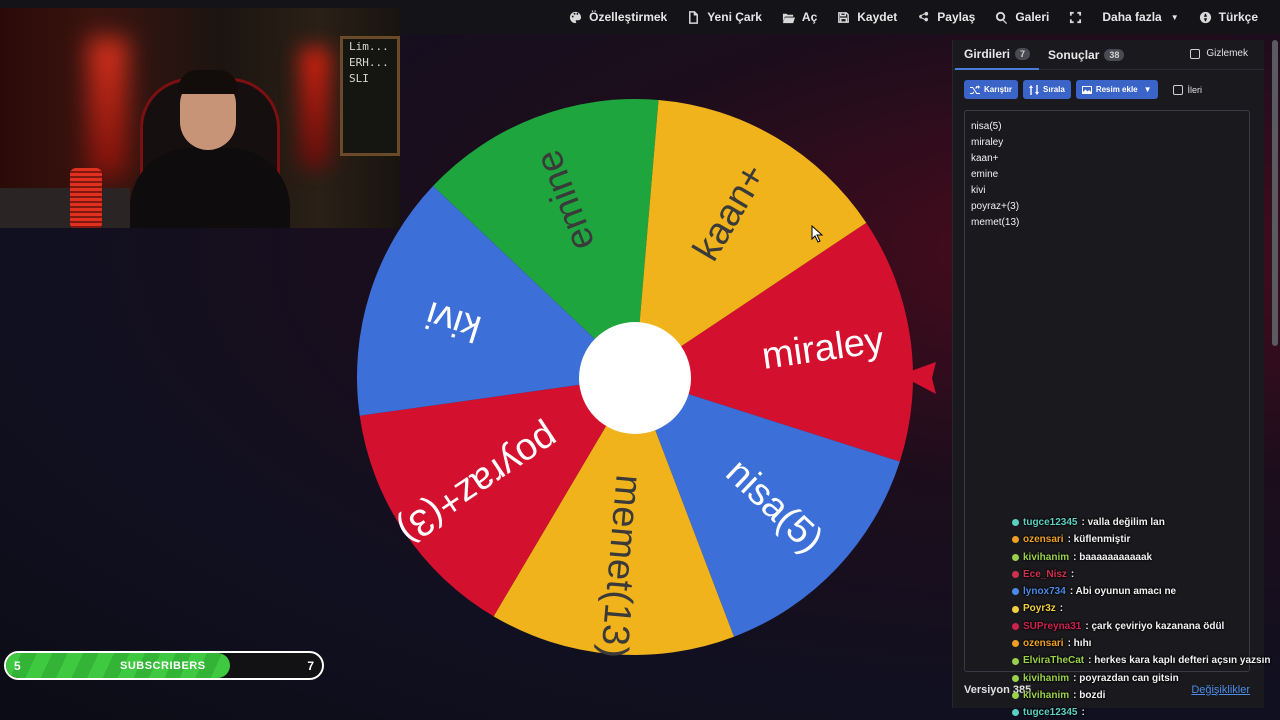  I want to click on nav-item-1: Yeni Çark, so click(724, 17).